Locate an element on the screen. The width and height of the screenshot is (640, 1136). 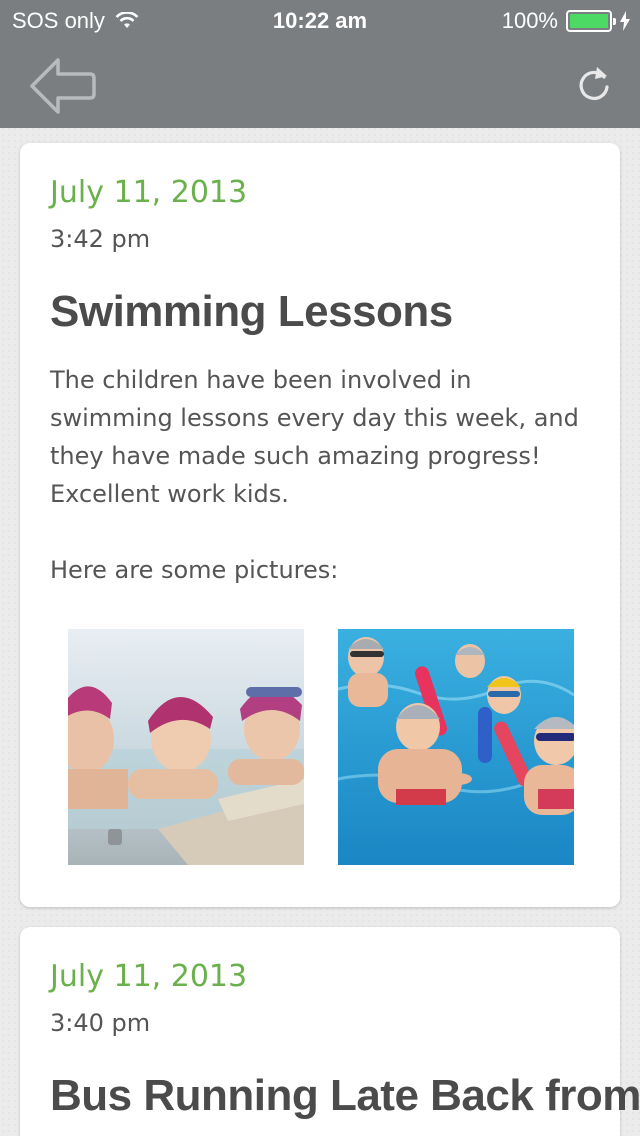
post-title: Bus Running Late Back from is located at coordinates (345, 1095).